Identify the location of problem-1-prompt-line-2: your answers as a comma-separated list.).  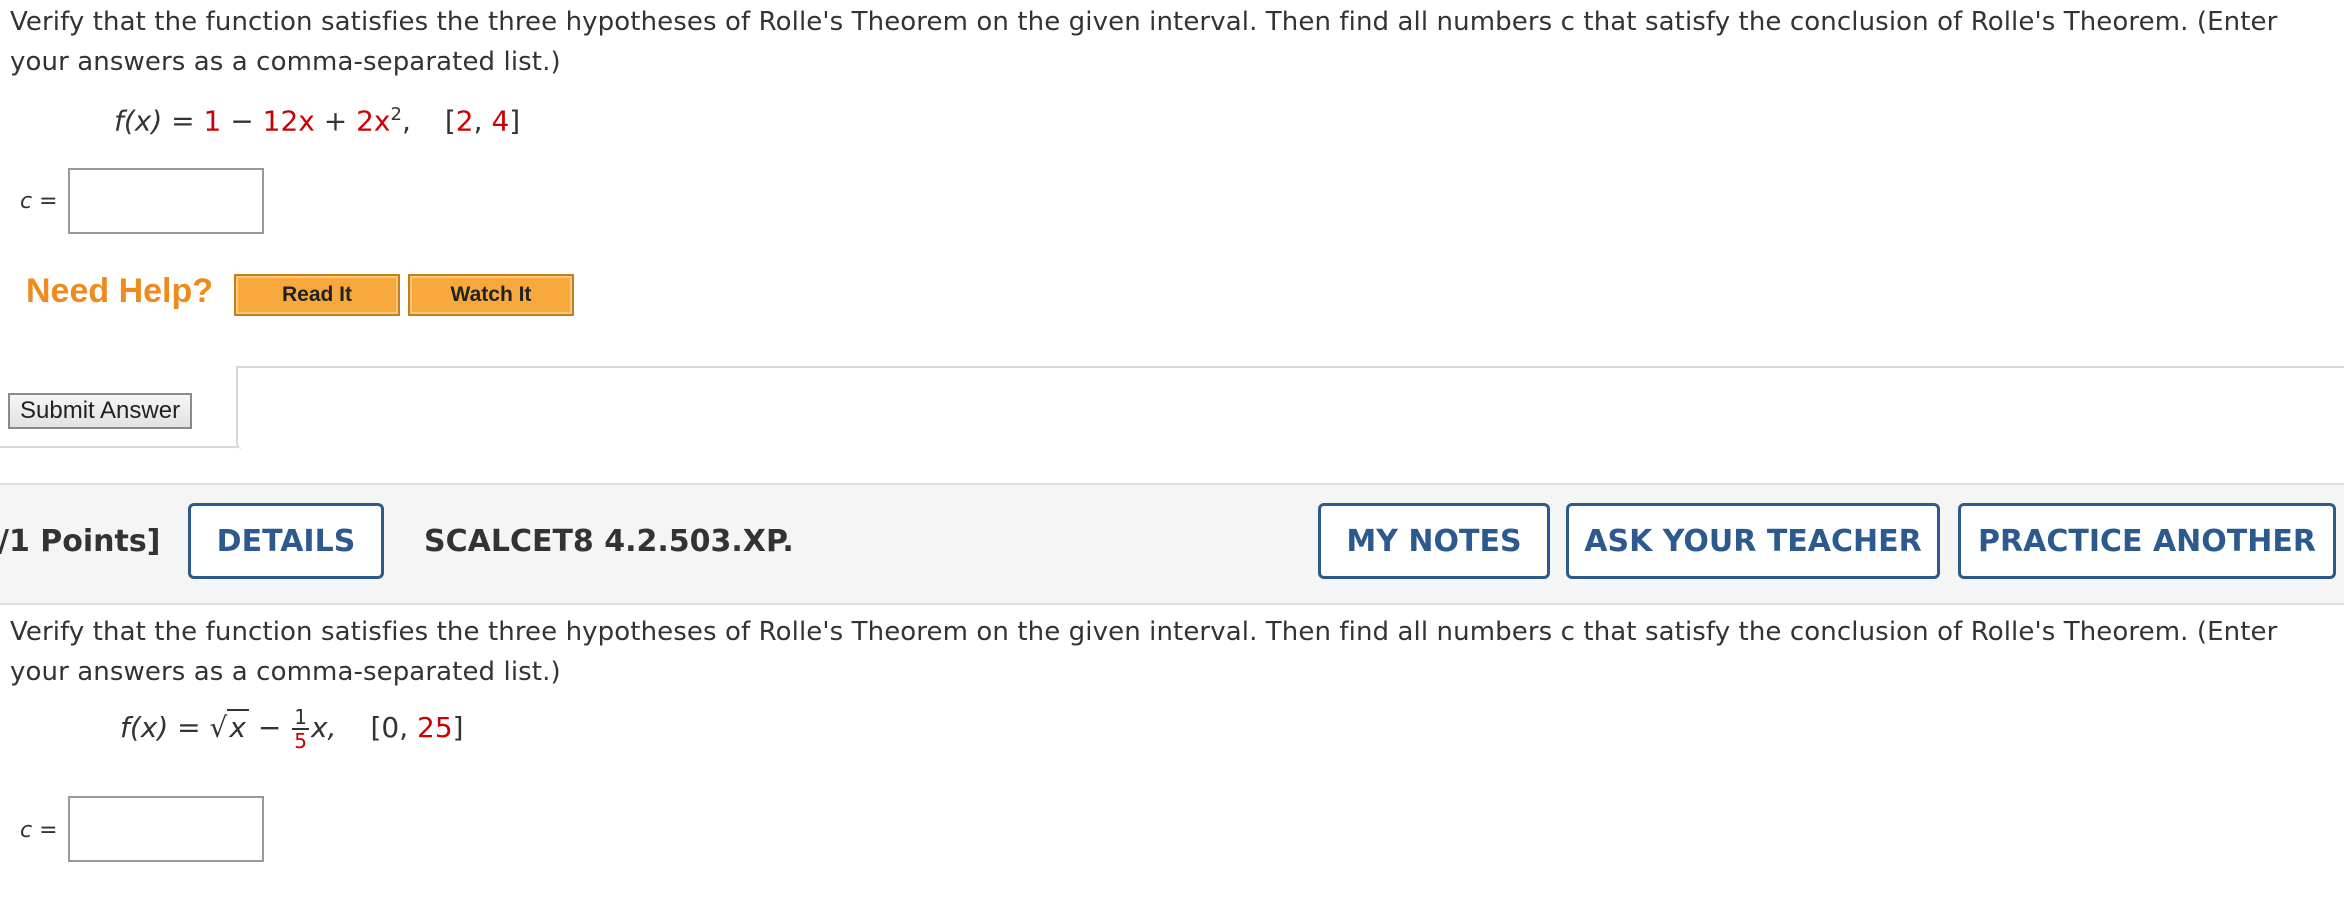
(285, 62).